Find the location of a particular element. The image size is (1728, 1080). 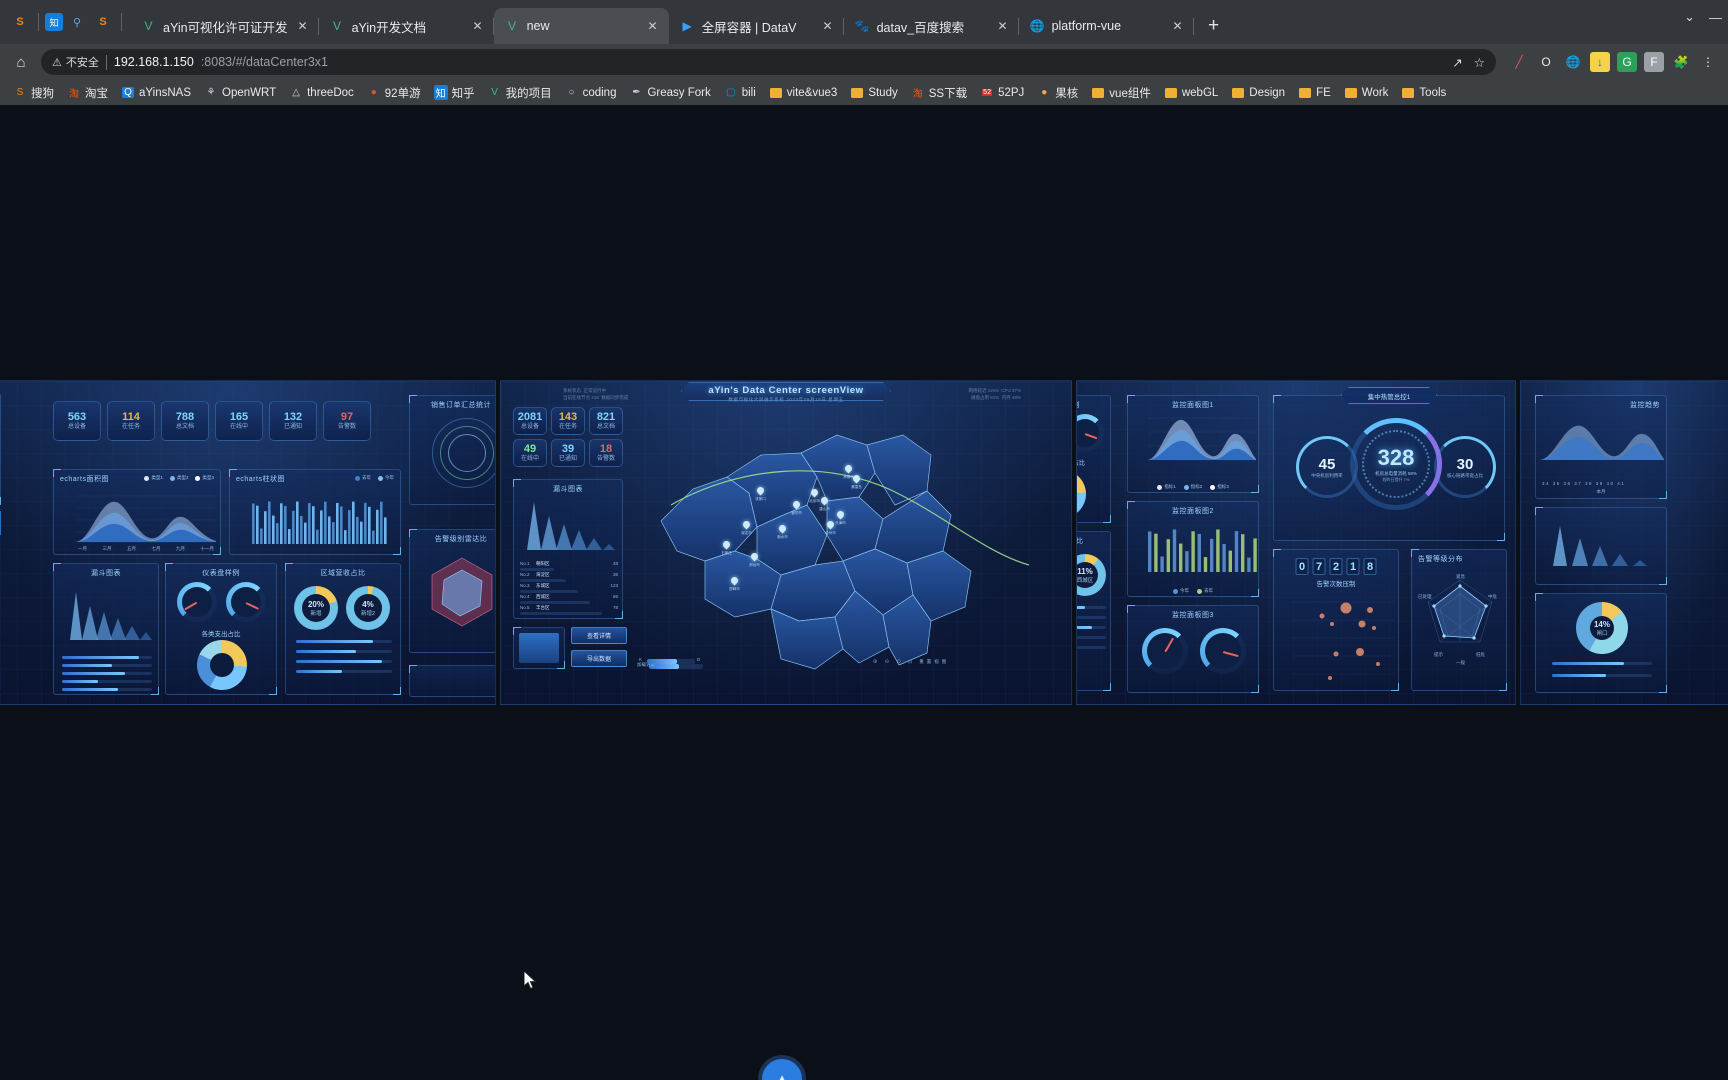

china-region-map is located at coordinates (851, 551).